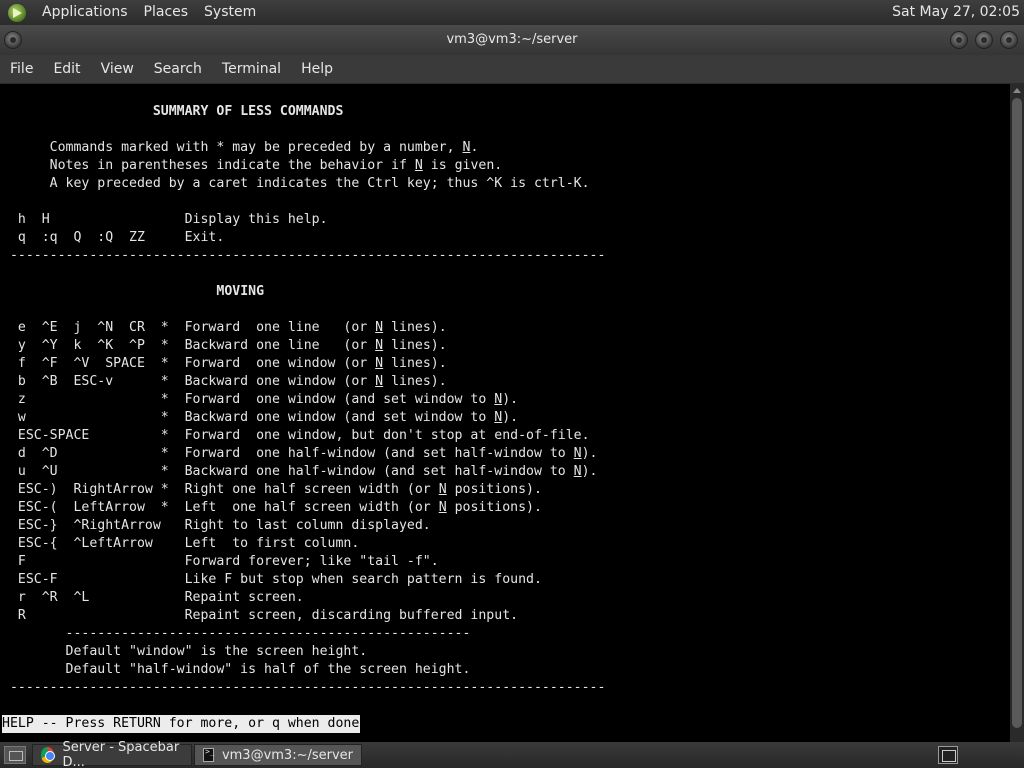  What do you see at coordinates (240, 291) in the screenshot?
I see `section-heading: MOVING` at bounding box center [240, 291].